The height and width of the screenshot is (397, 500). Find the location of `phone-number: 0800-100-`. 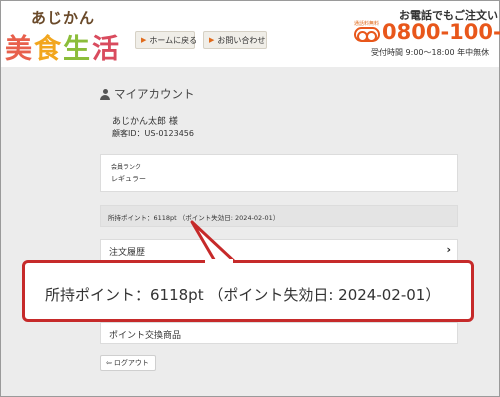

phone-number: 0800-100- is located at coordinates (441, 32).